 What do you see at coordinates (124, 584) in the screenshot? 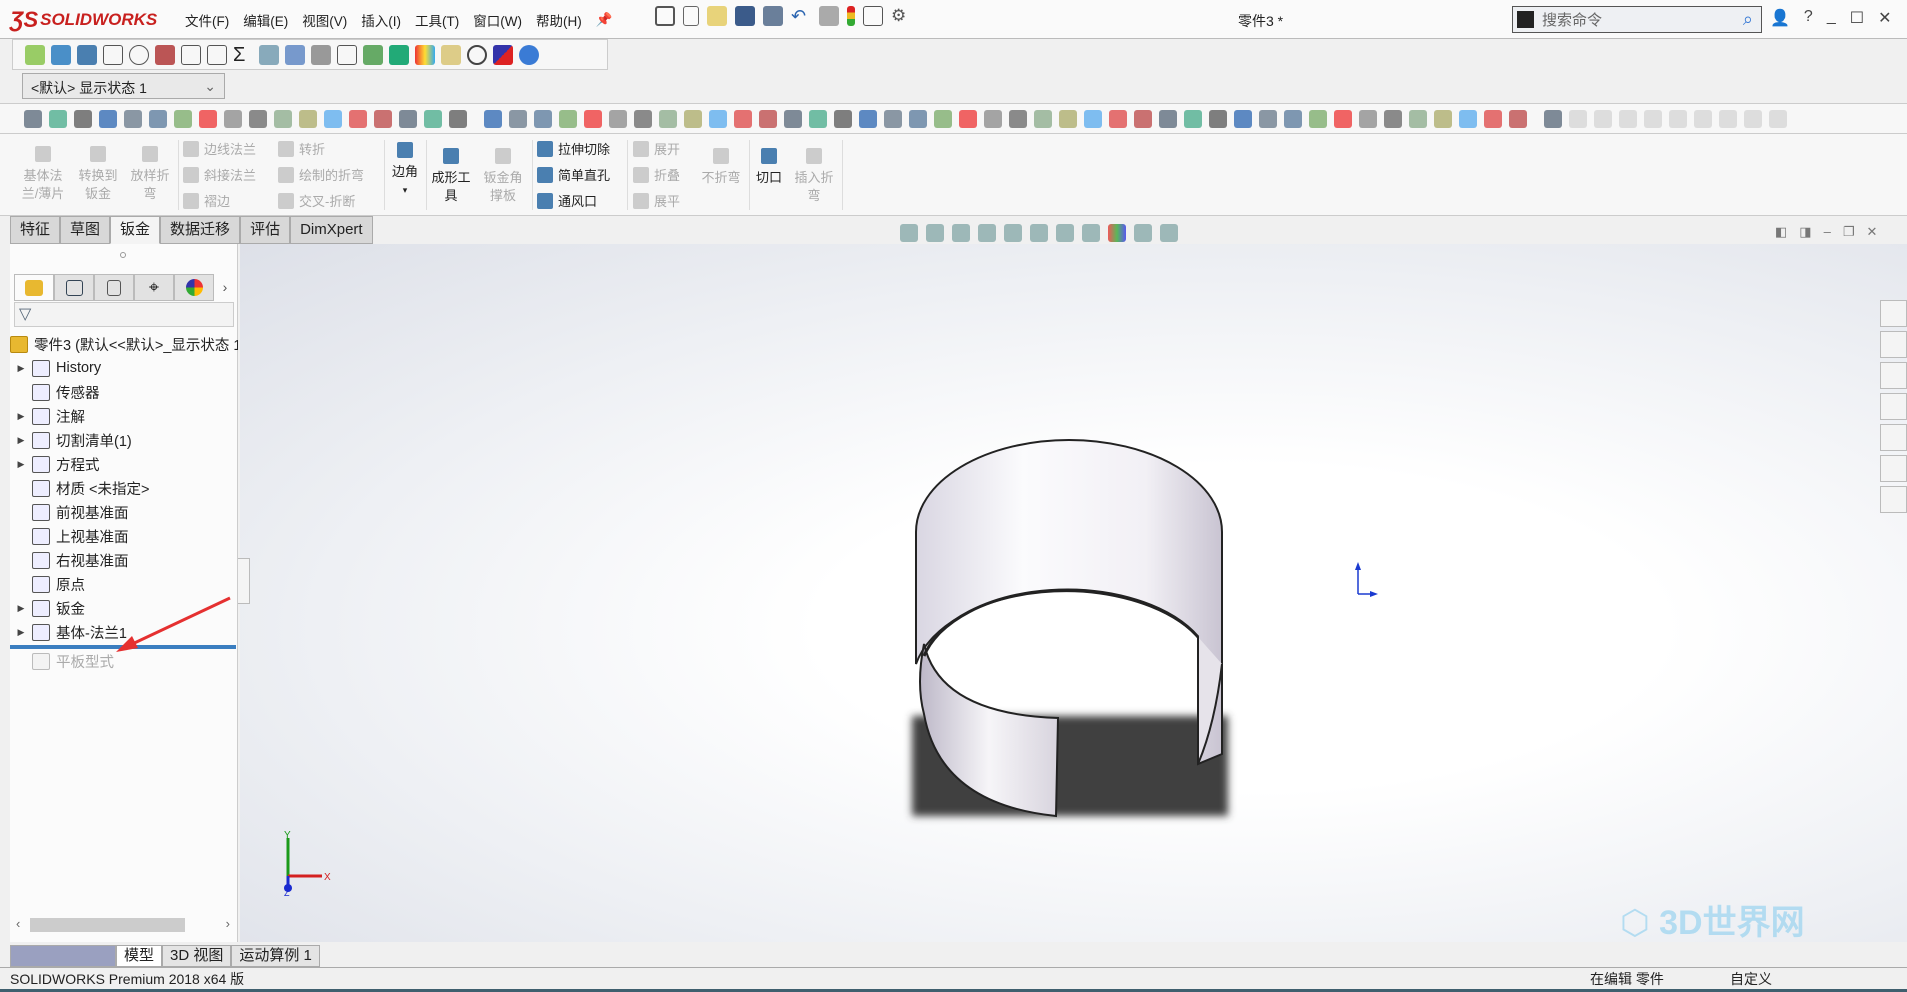
I see `tree-item: 原点` at bounding box center [124, 584].